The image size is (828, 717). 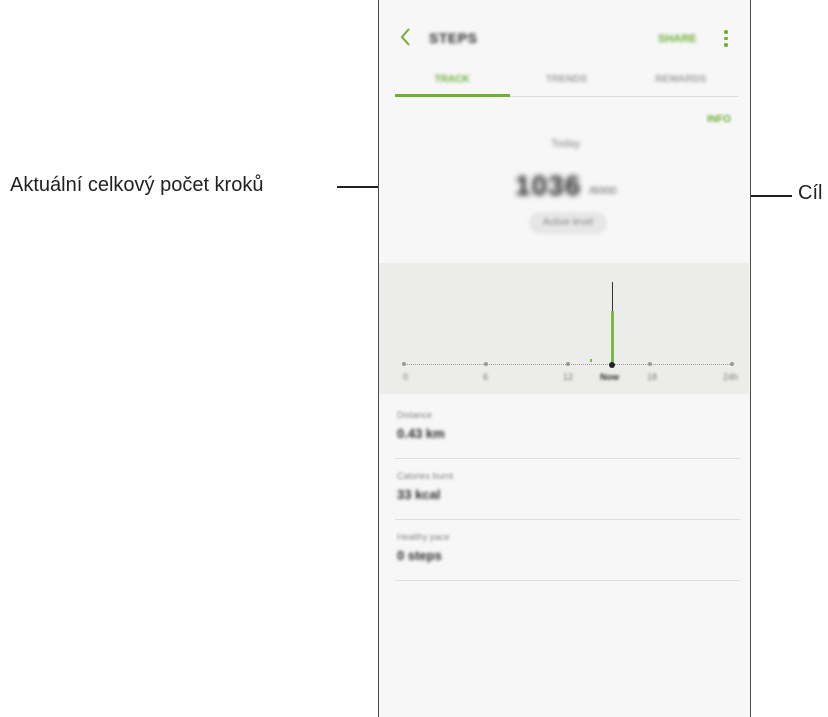 What do you see at coordinates (726, 39) in the screenshot?
I see `more-vertical-icon` at bounding box center [726, 39].